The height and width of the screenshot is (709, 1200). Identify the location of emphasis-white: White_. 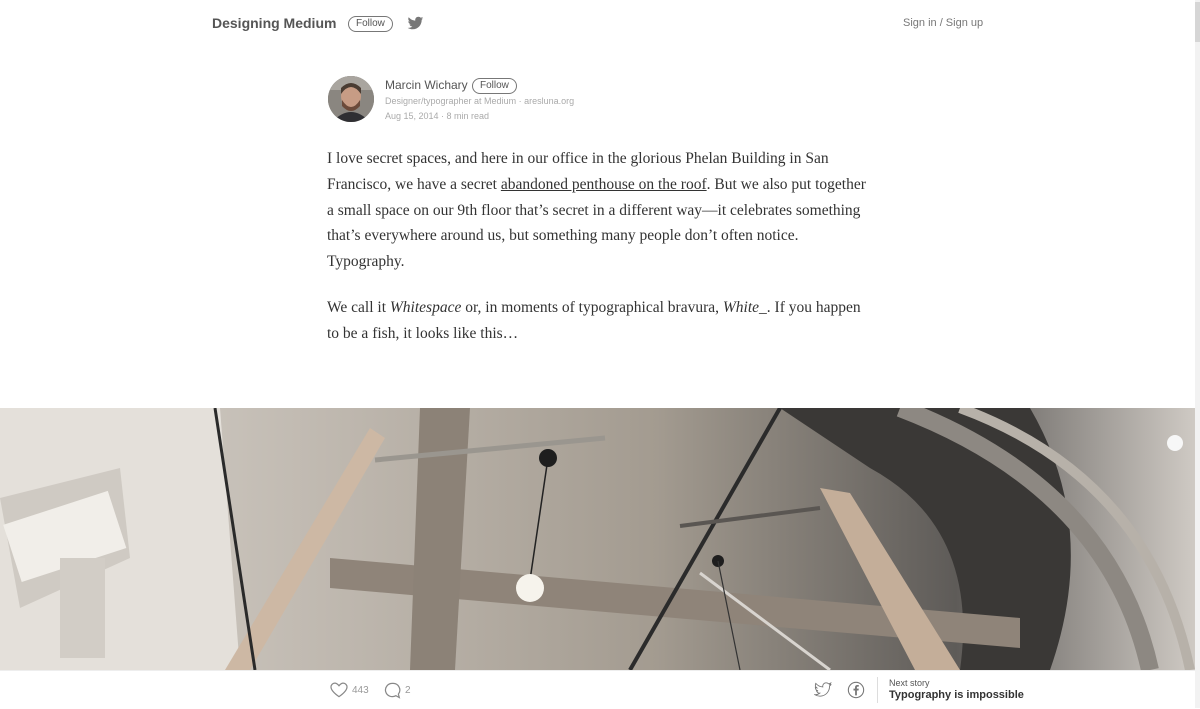
(744, 307).